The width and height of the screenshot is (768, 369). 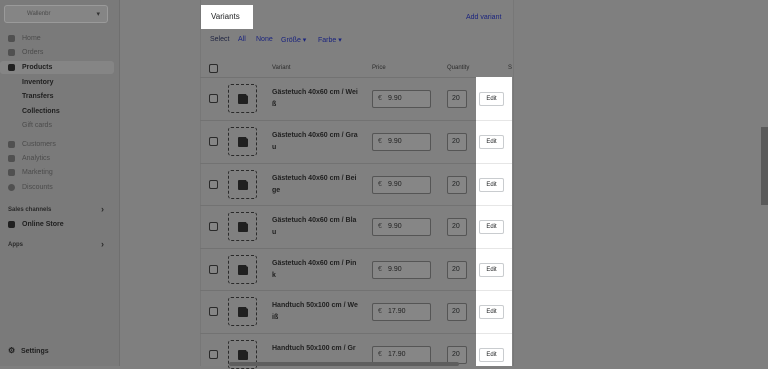 I want to click on sidebar-item-settings: ⚙ Settings, so click(x=28, y=350).